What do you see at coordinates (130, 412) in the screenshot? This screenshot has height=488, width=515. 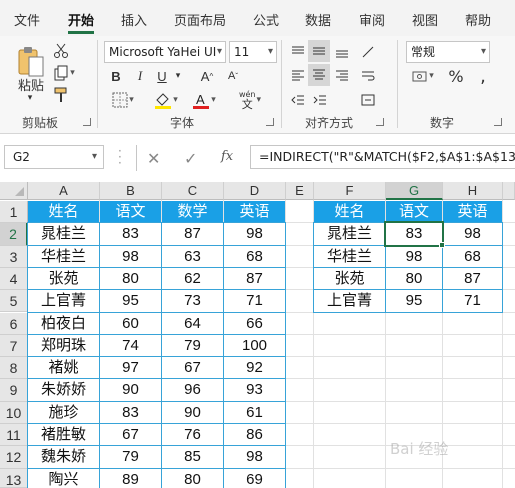 I see `table-cell: 83` at bounding box center [130, 412].